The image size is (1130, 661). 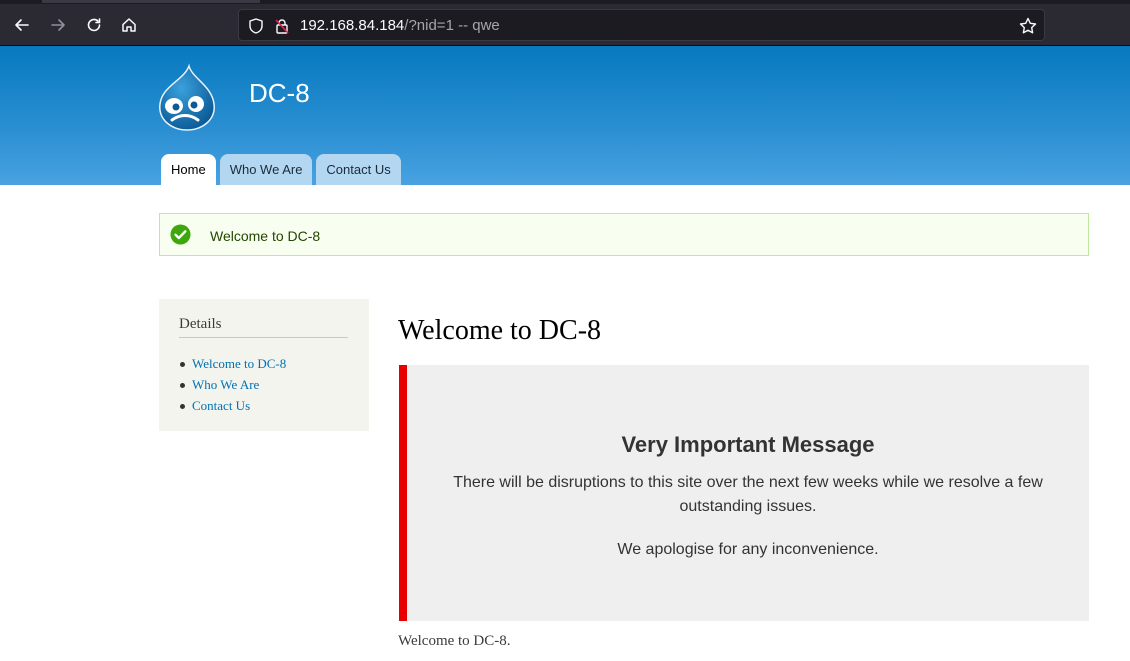 What do you see at coordinates (624, 234) in the screenshot?
I see `status-message: Welcome to DC-8` at bounding box center [624, 234].